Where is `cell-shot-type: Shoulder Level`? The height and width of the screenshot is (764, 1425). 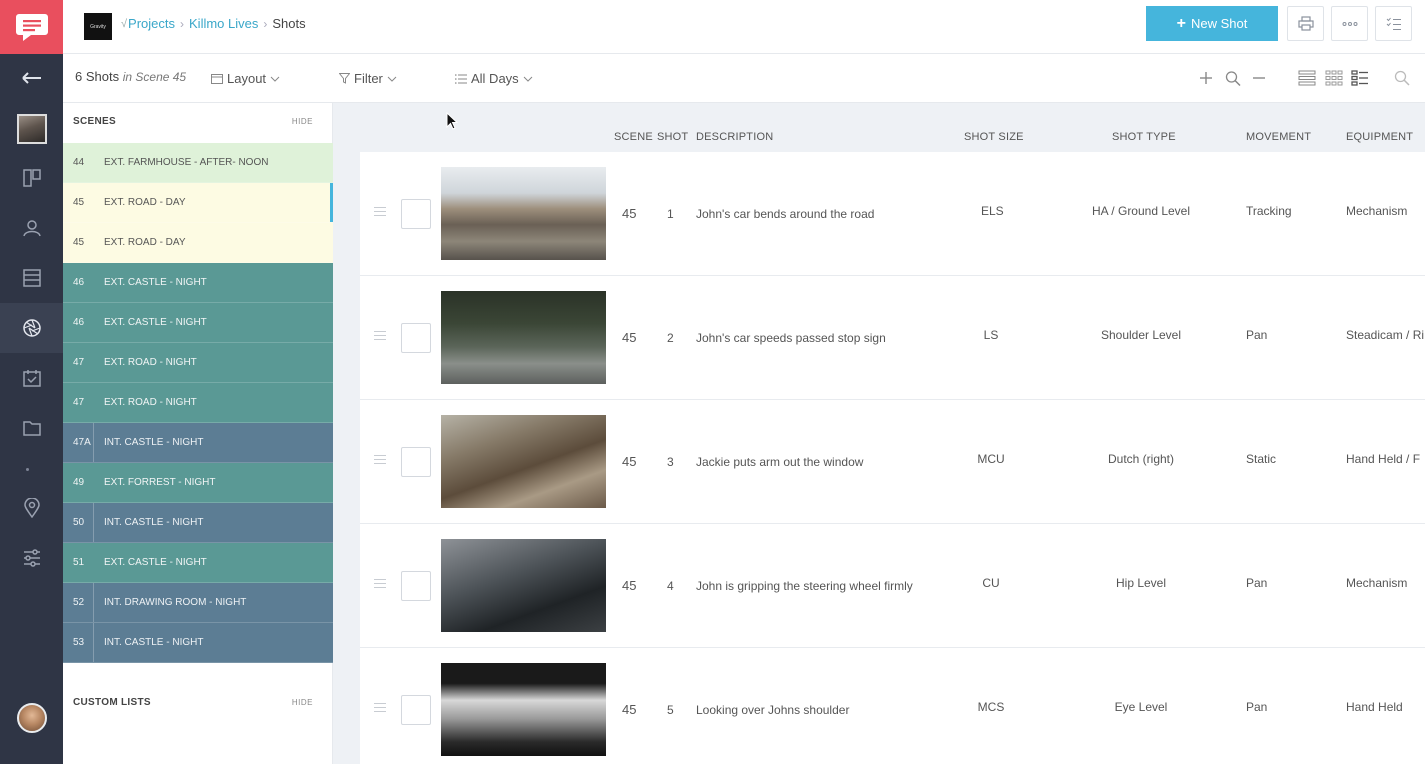
cell-shot-type: Shoulder Level is located at coordinates (1141, 335).